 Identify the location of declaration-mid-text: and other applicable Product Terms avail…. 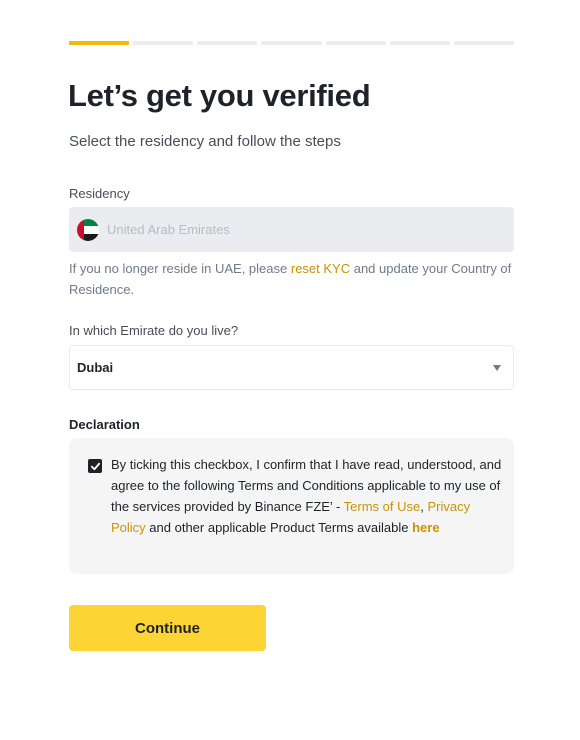
(279, 527).